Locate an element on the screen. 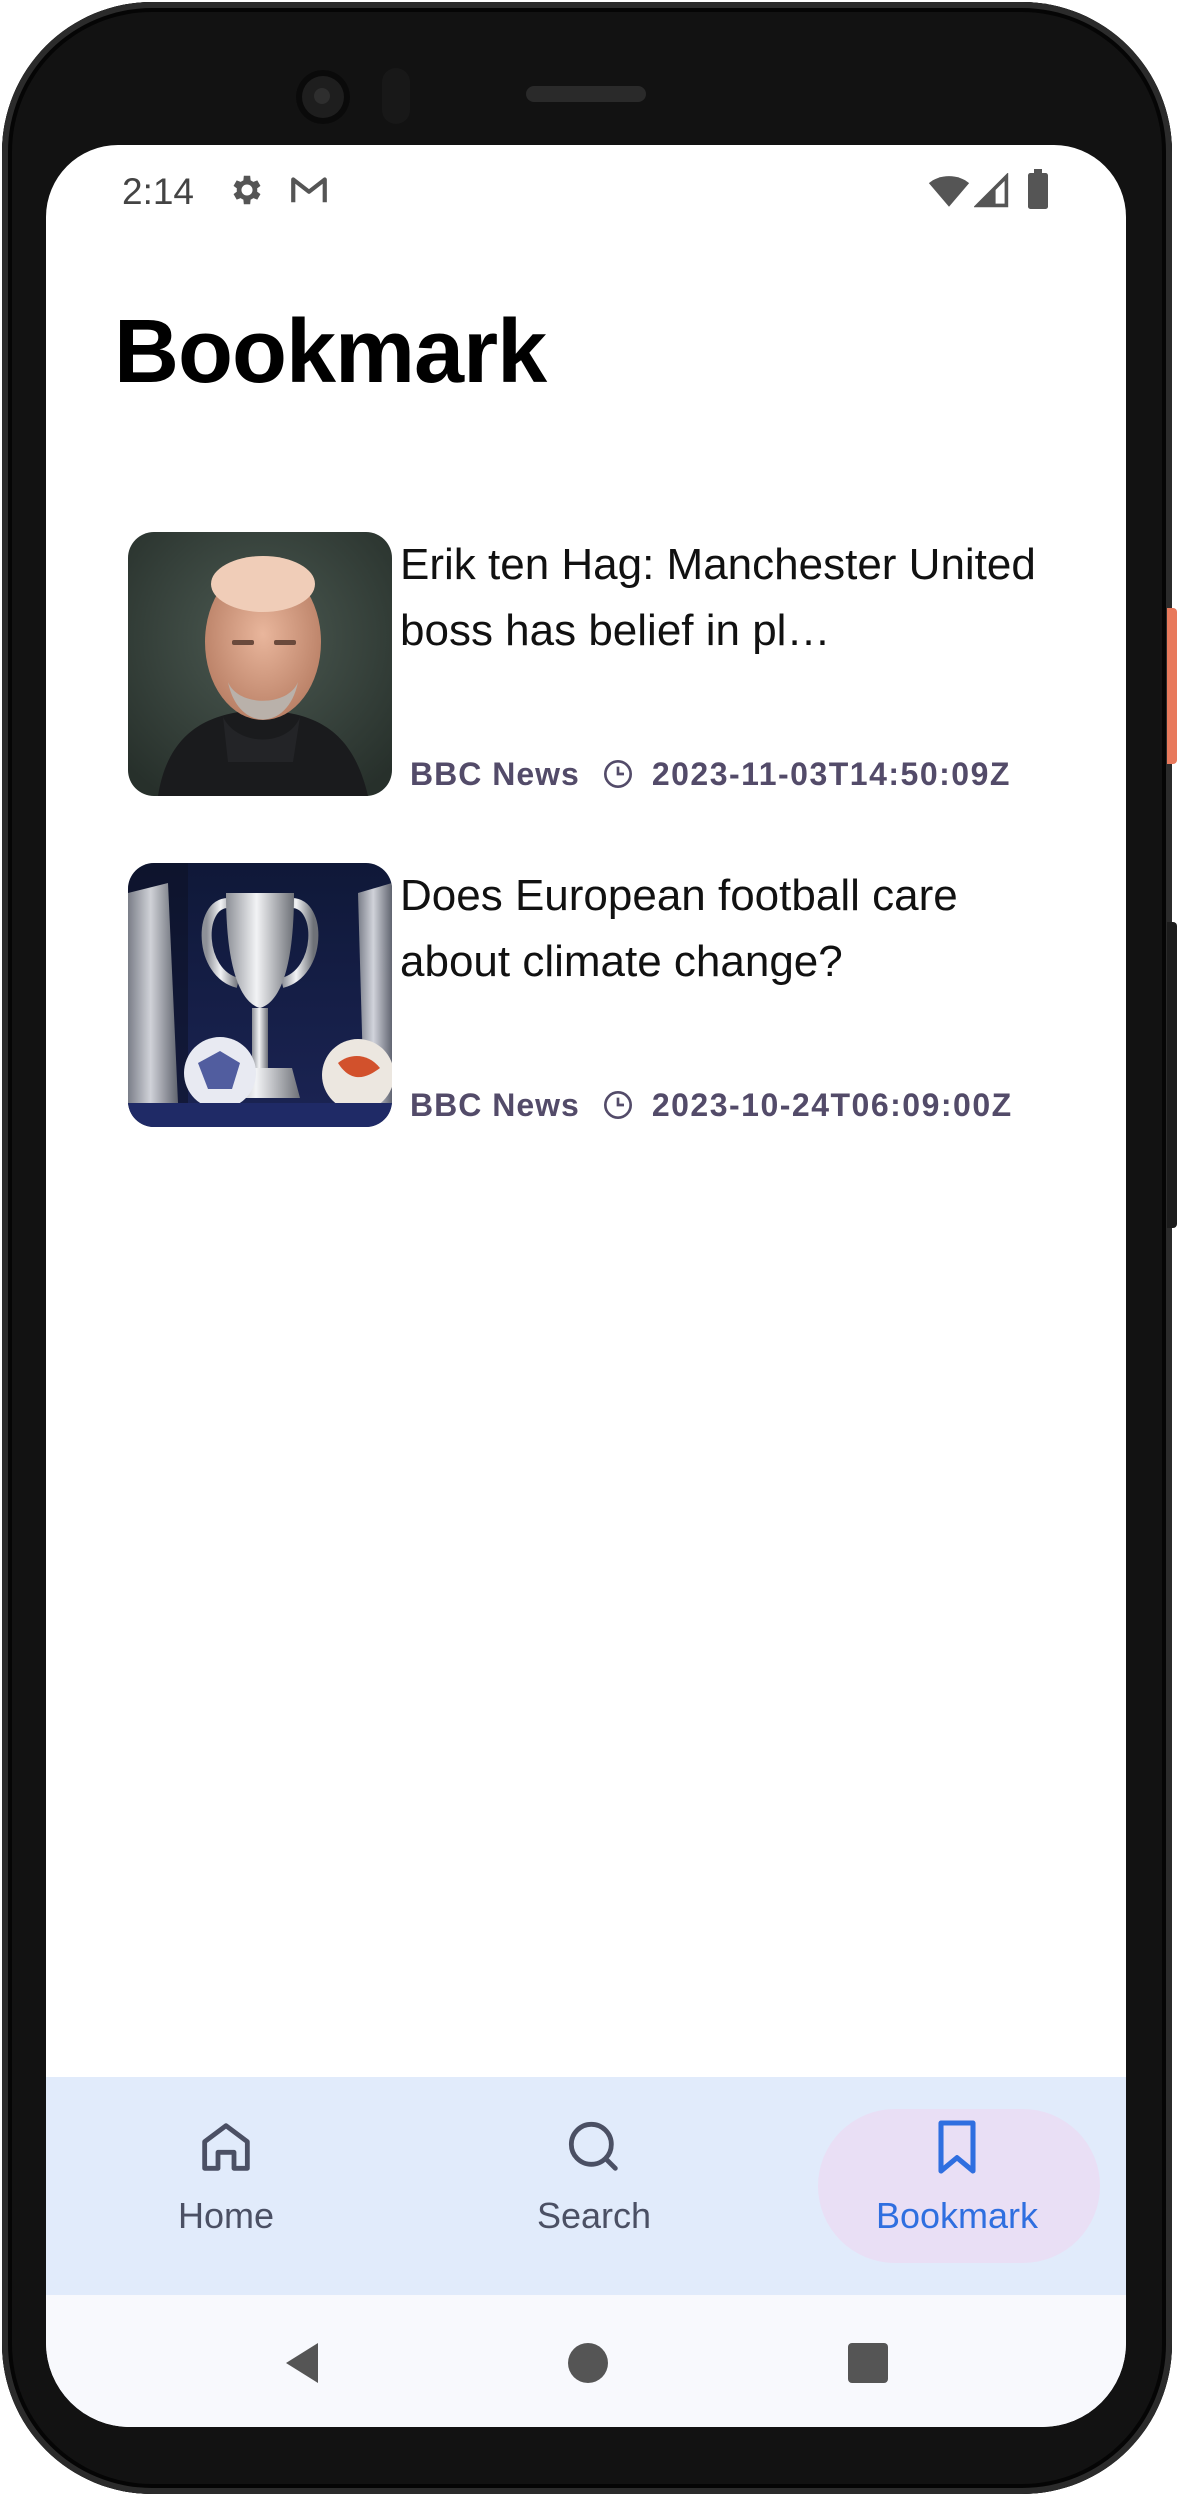  home-circle-icon is located at coordinates (588, 2363).